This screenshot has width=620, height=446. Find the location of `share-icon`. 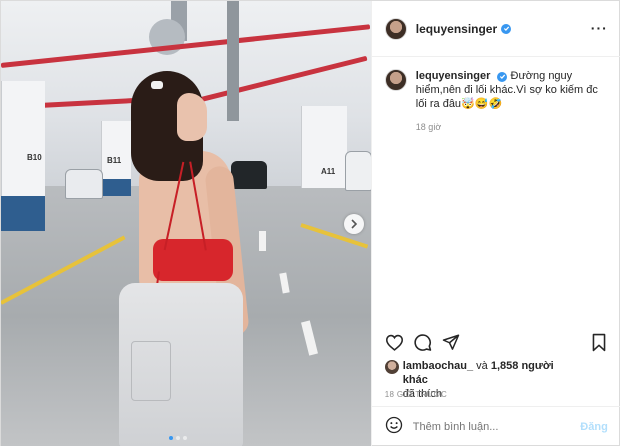

share-icon is located at coordinates (451, 342).